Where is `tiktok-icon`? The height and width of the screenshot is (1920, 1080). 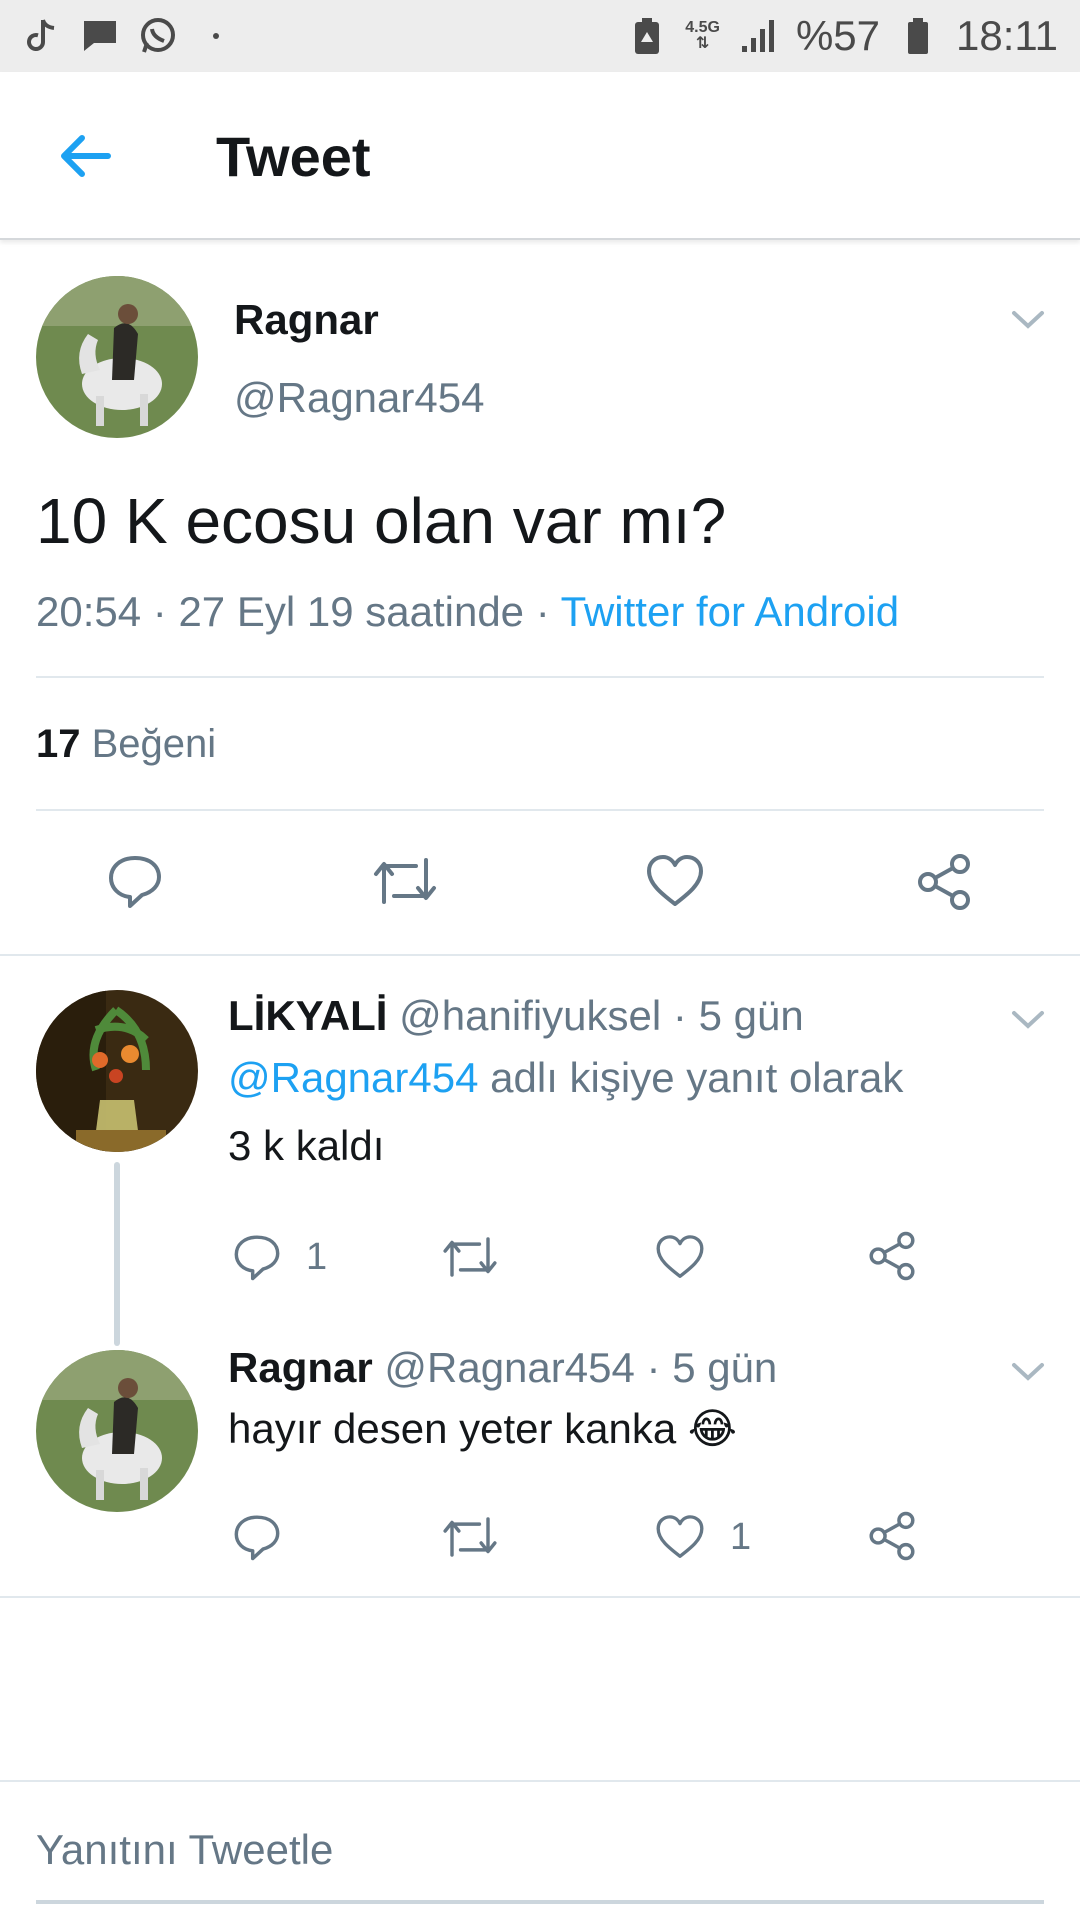 tiktok-icon is located at coordinates (42, 36).